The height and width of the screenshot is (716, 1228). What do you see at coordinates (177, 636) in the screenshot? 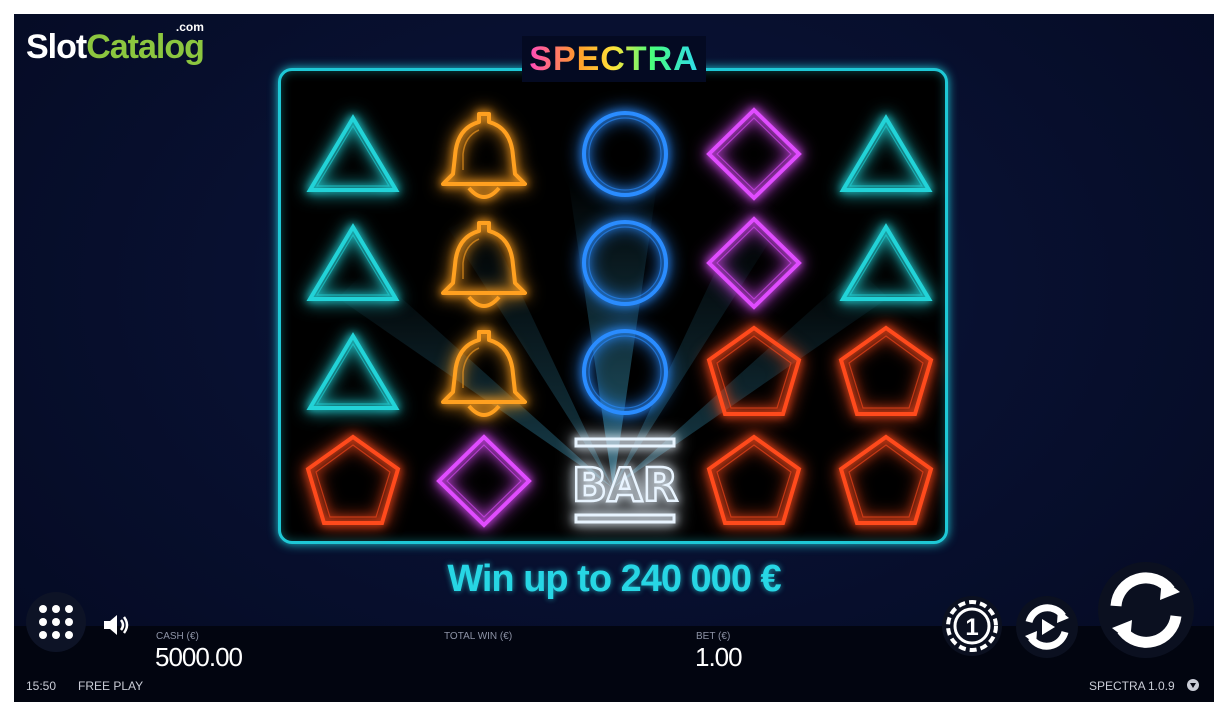
I see `cash-label: CASH (€)` at bounding box center [177, 636].